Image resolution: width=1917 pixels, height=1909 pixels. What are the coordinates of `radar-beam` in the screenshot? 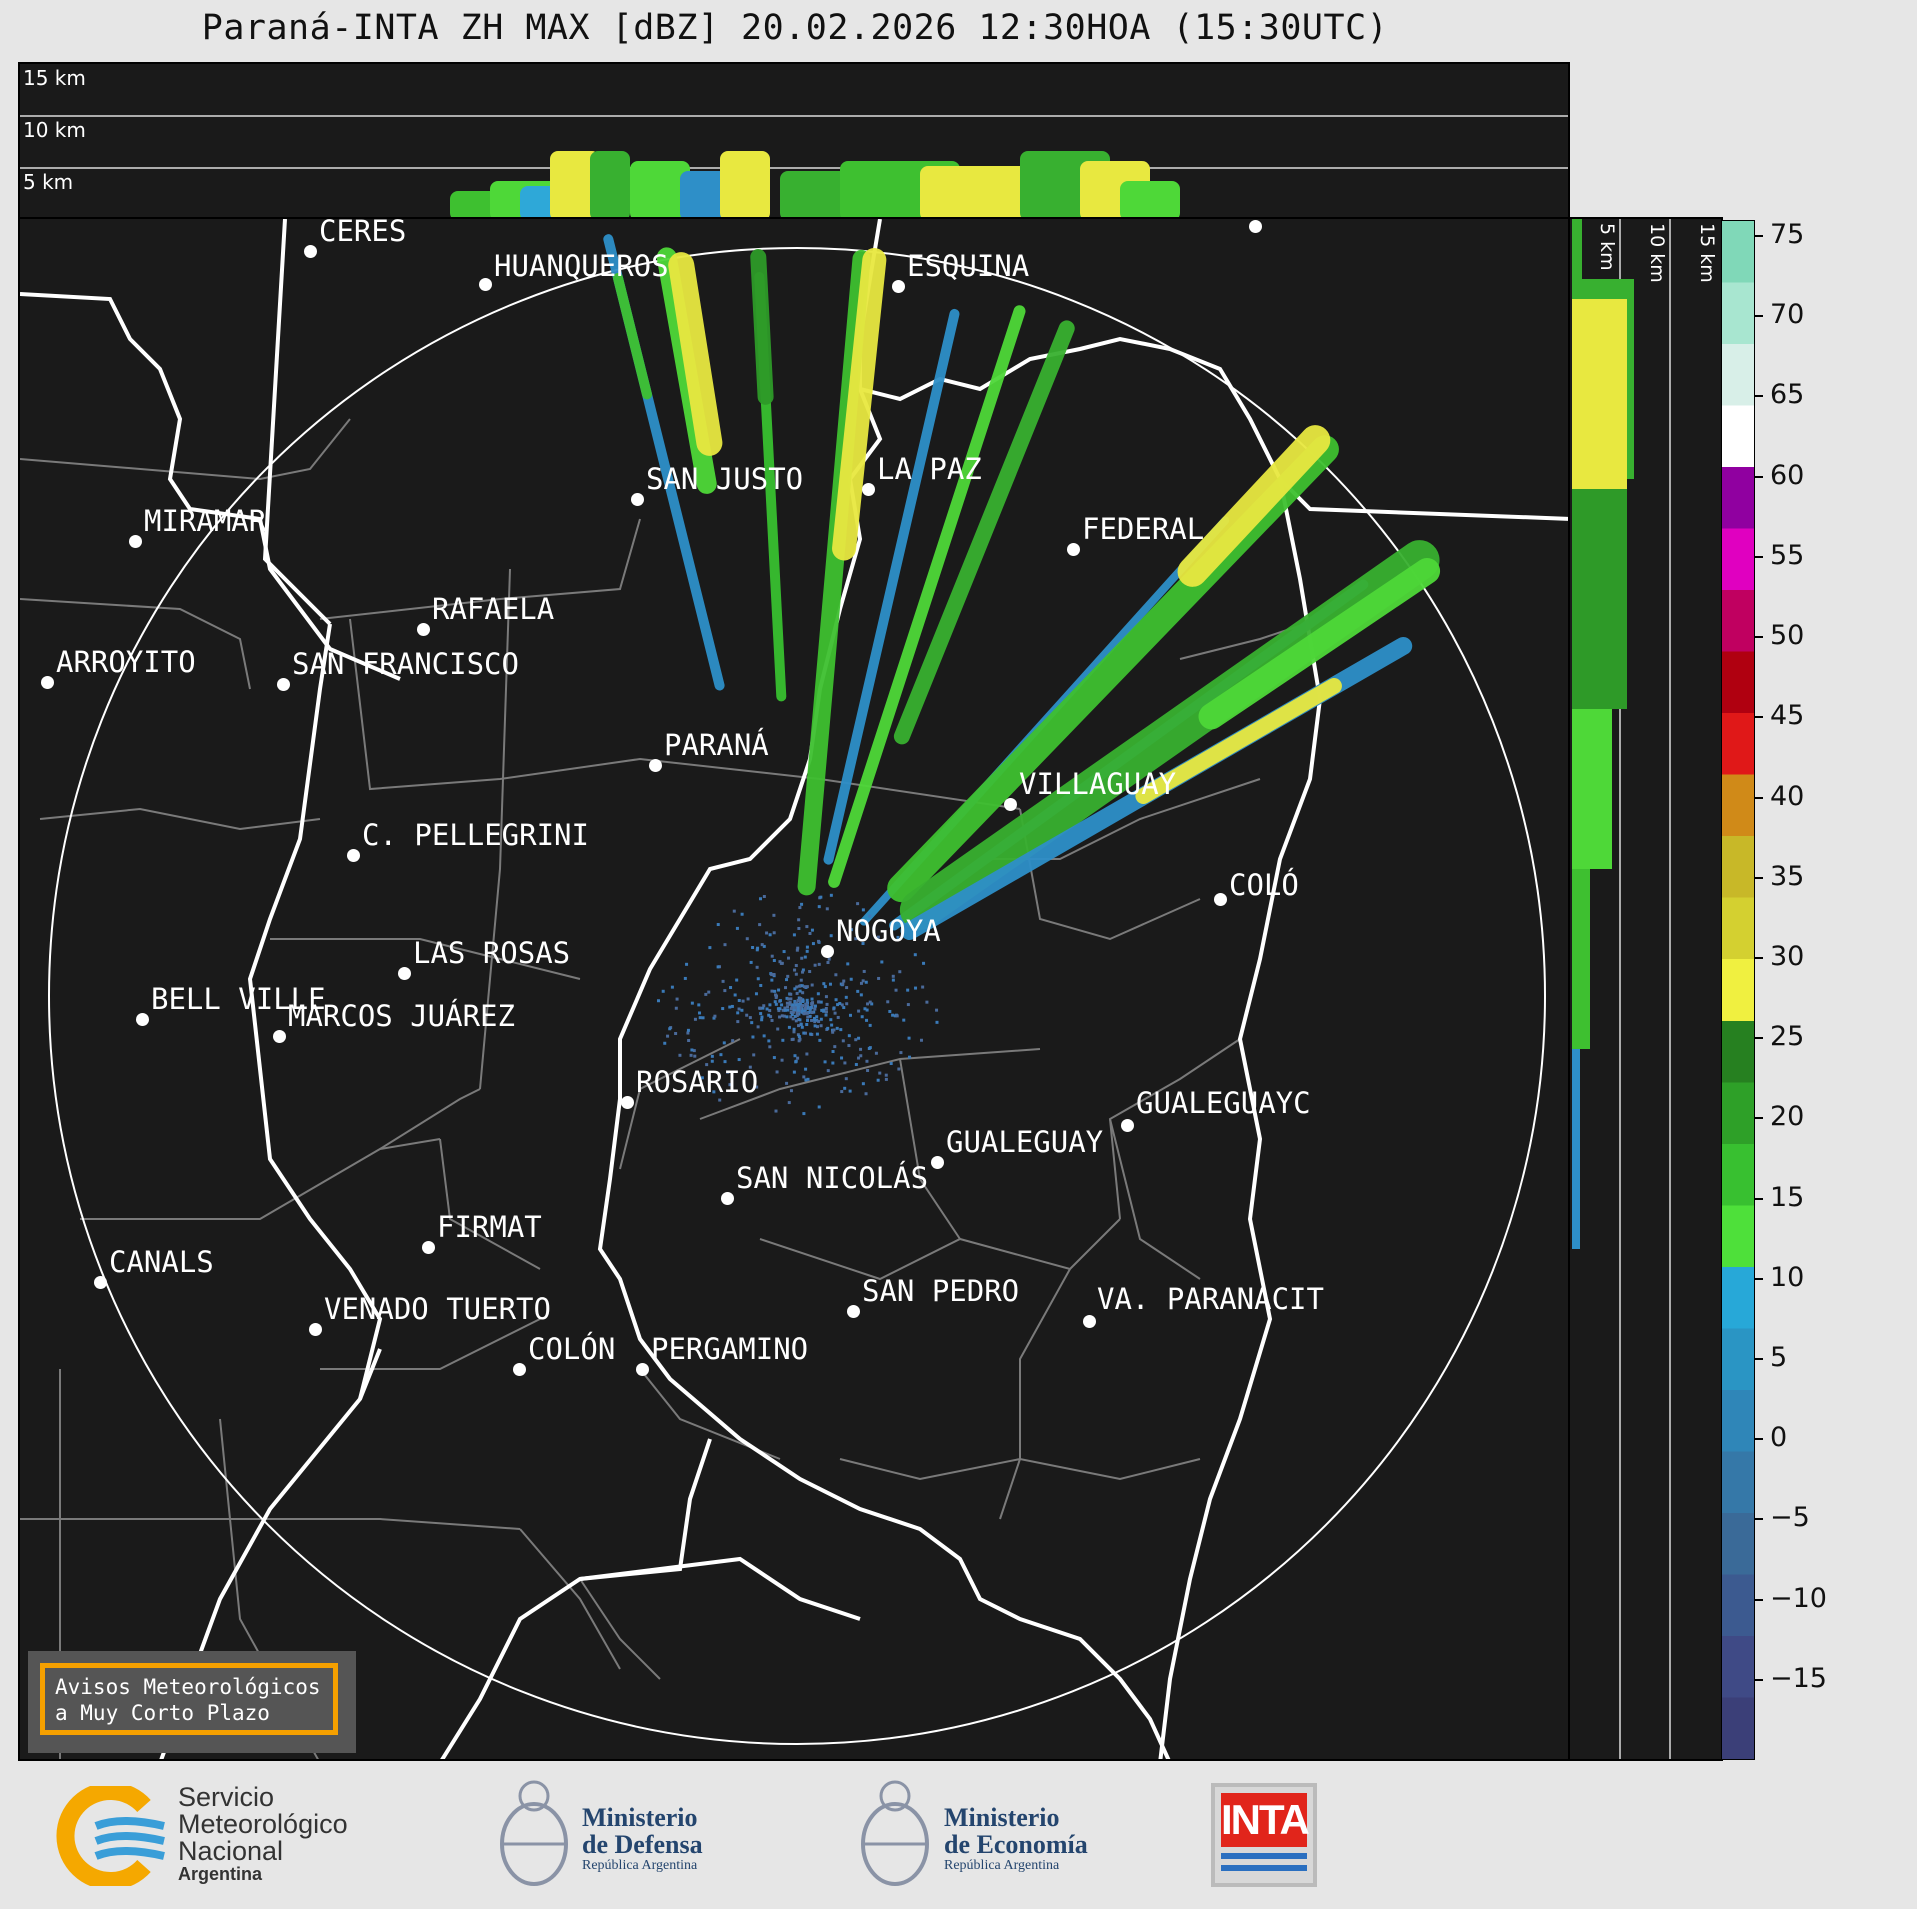 It's located at (984, 532).